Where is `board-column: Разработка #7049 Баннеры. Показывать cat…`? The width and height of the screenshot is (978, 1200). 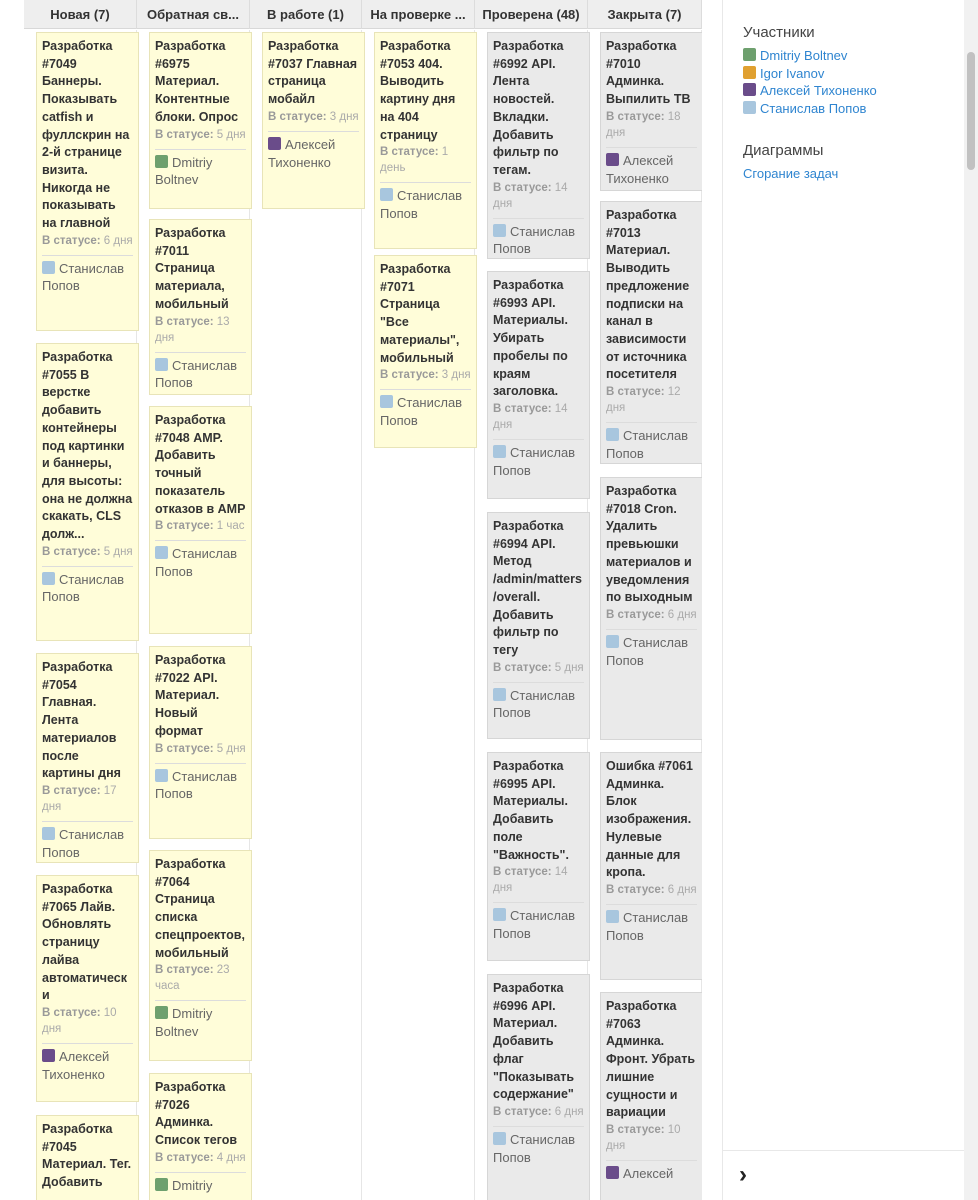 board-column: Разработка #7049 Баннеры. Показывать cat… is located at coordinates (81, 615).